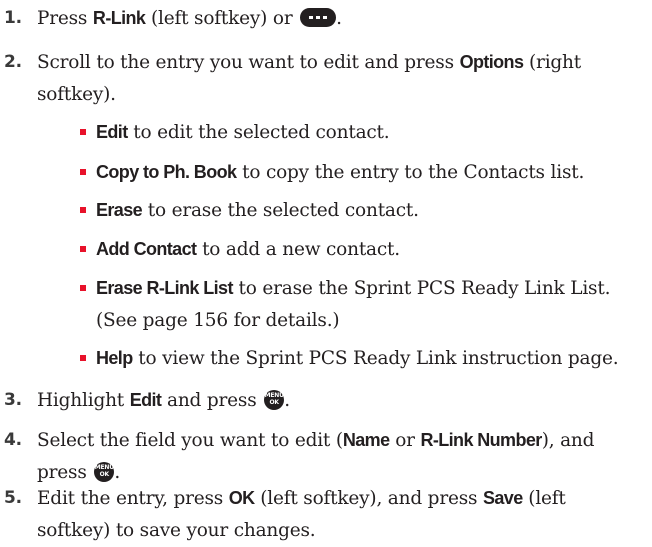 The image size is (652, 547). I want to click on step-1: 1. Press R-Link (left softkey) or ., so click(320, 18).